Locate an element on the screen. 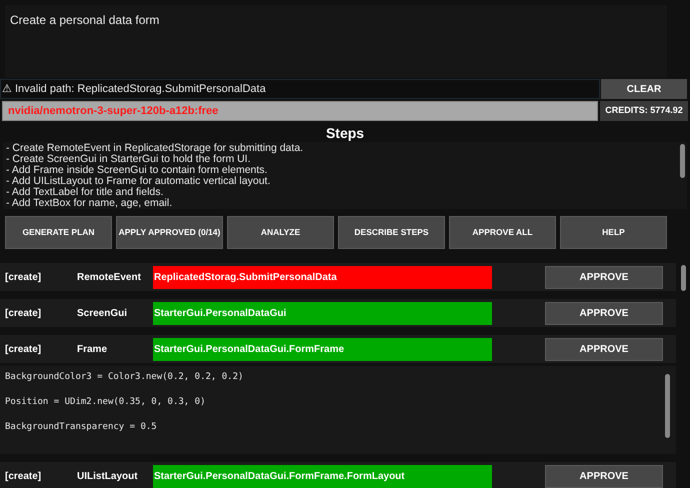  prompt-field: Create a personal data form is located at coordinates (336, 41).